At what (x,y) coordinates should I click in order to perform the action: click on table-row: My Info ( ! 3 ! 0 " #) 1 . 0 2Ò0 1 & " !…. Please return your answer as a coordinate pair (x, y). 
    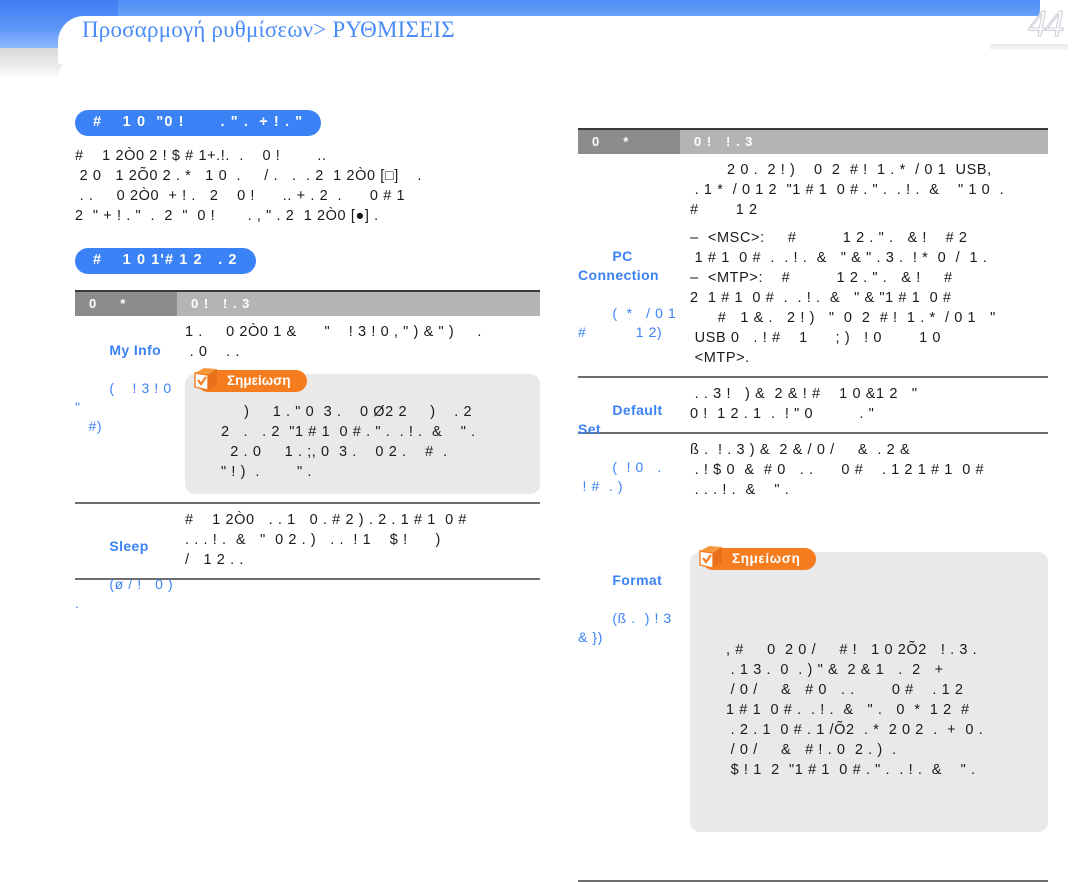
    Looking at the image, I should click on (307, 375).